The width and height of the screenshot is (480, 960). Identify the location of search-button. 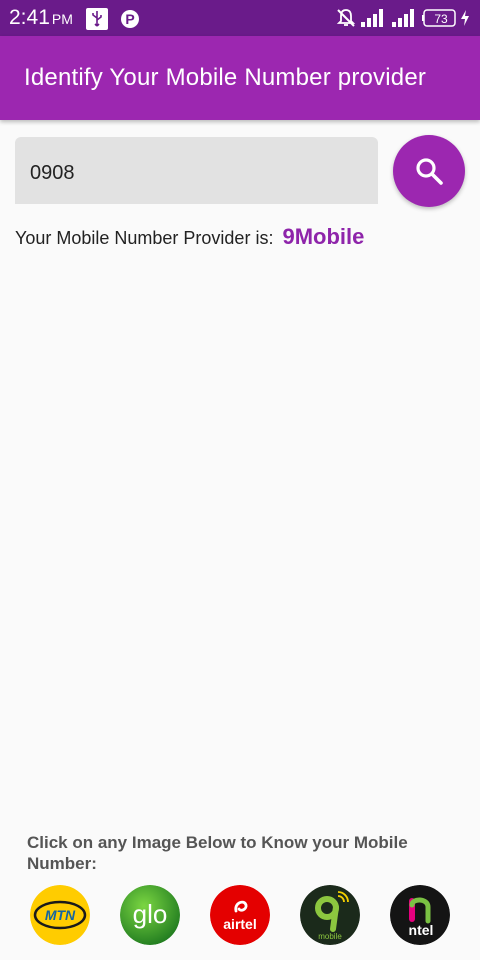
(429, 171).